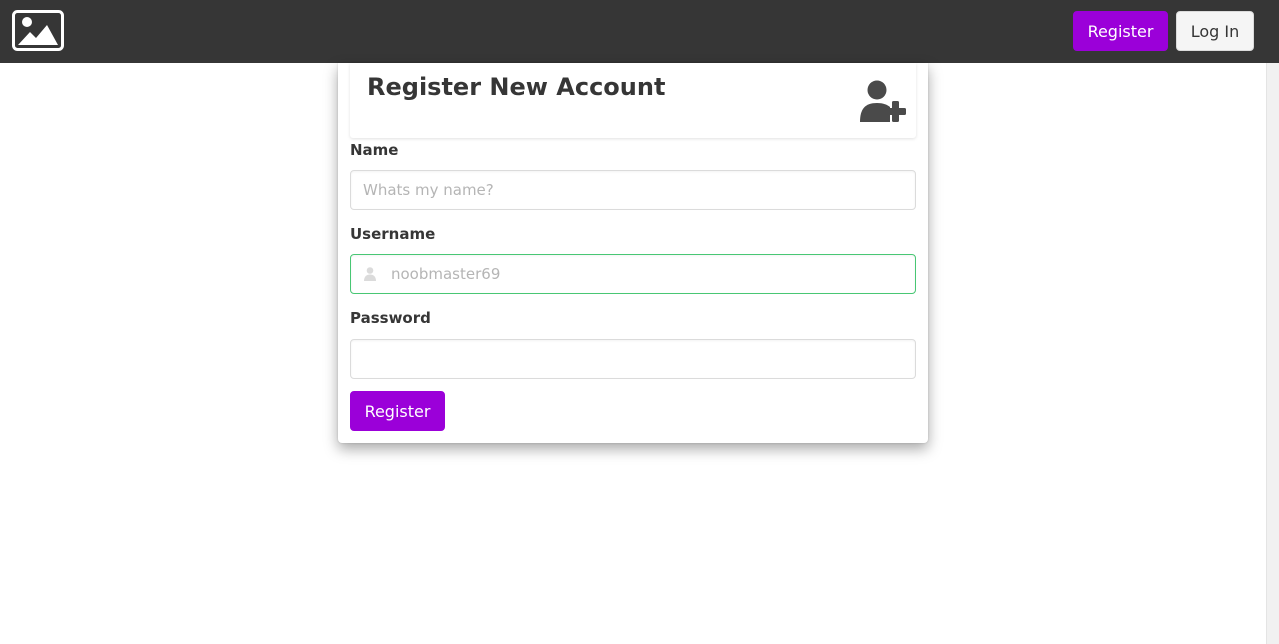  I want to click on page-title: Register New Account, so click(516, 87).